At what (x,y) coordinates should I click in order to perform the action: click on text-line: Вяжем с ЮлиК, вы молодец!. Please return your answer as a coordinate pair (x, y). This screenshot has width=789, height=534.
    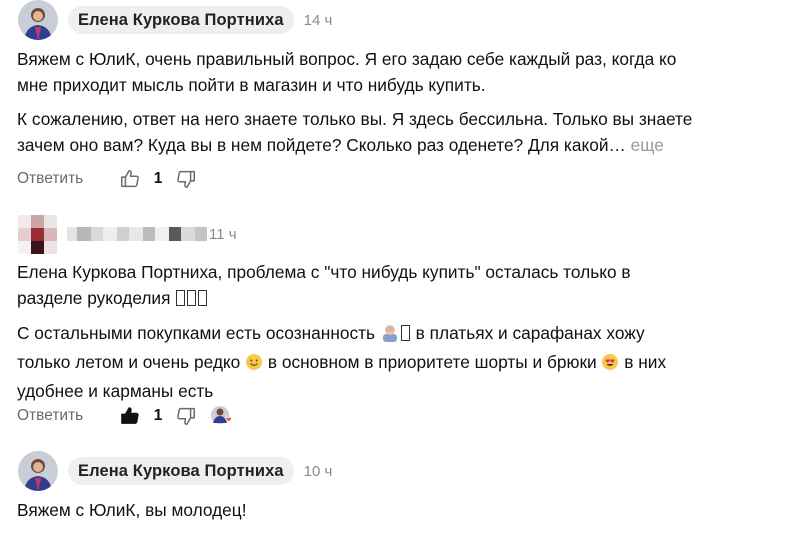
    Looking at the image, I should click on (132, 510).